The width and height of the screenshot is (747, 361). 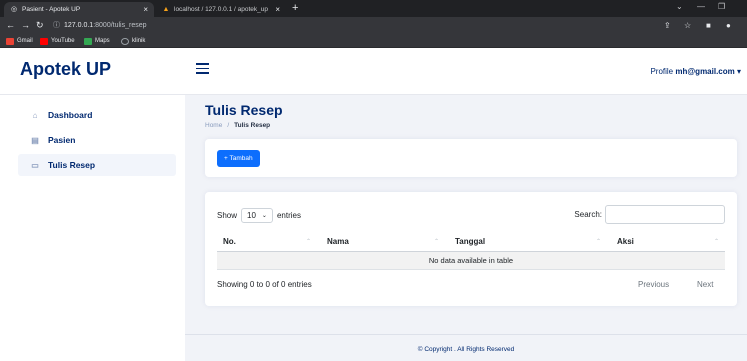 I want to click on table-header: No. ⌃ Nama ⌃ Tanggal ⌃ Aksi ⌃, so click(x=471, y=242).